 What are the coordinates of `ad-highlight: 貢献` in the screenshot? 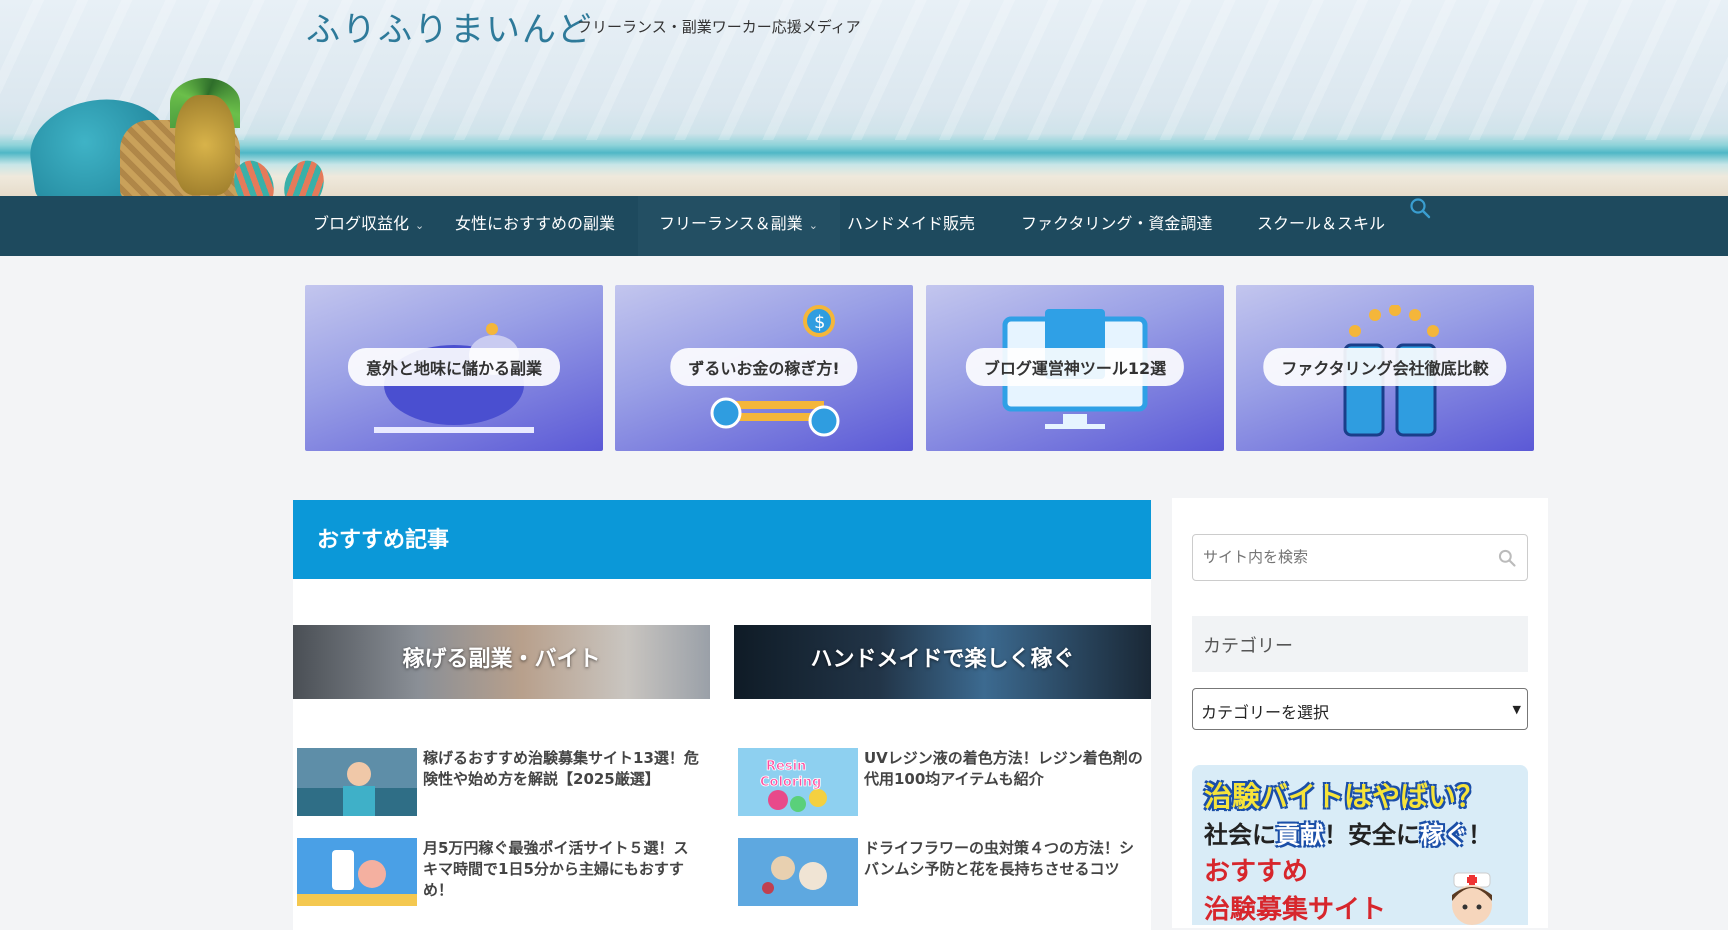 It's located at (1300, 835).